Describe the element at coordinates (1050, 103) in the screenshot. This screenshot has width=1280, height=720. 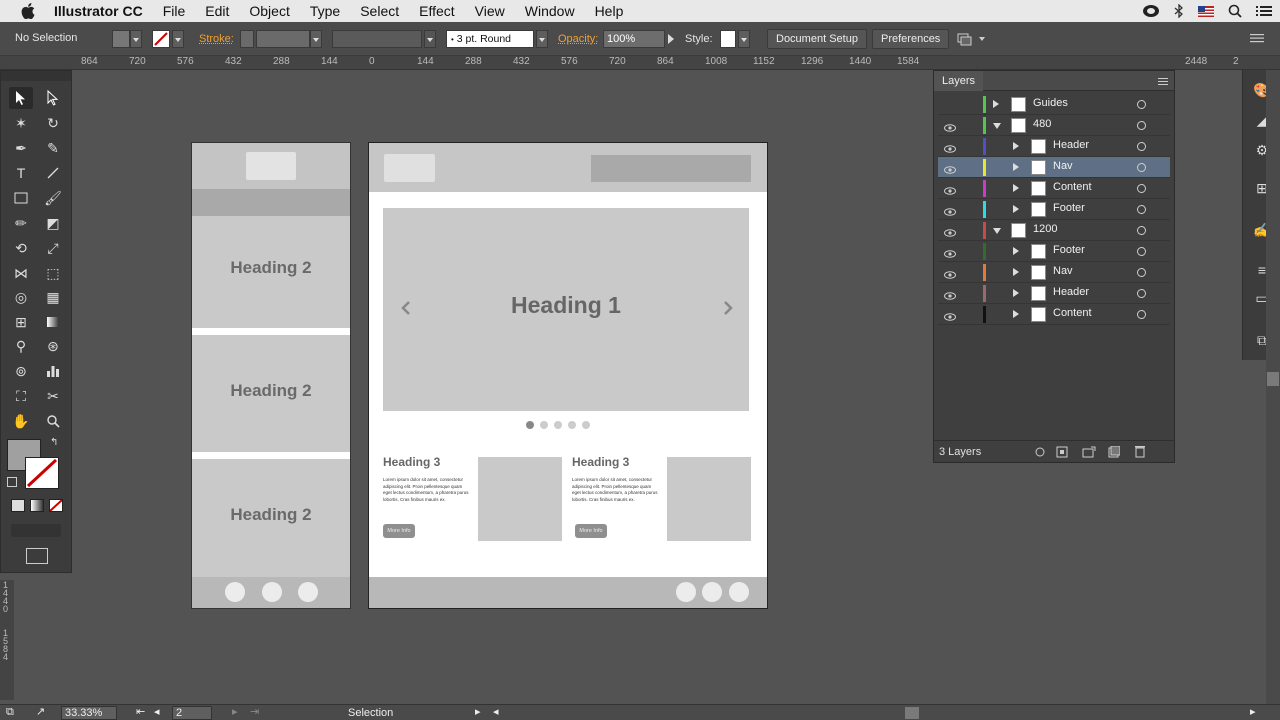
I see `layer-name: Guides` at that location.